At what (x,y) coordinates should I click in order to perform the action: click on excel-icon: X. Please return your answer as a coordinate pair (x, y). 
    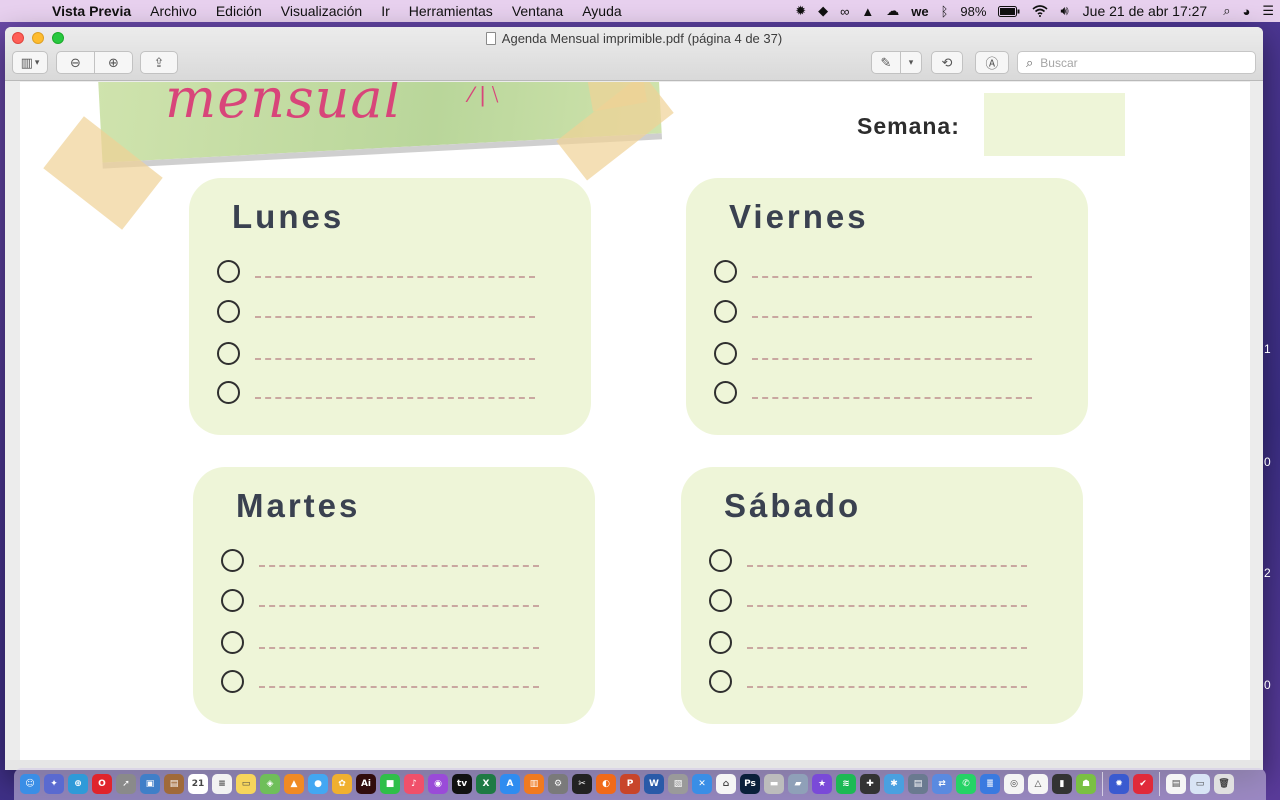
    Looking at the image, I should click on (486, 784).